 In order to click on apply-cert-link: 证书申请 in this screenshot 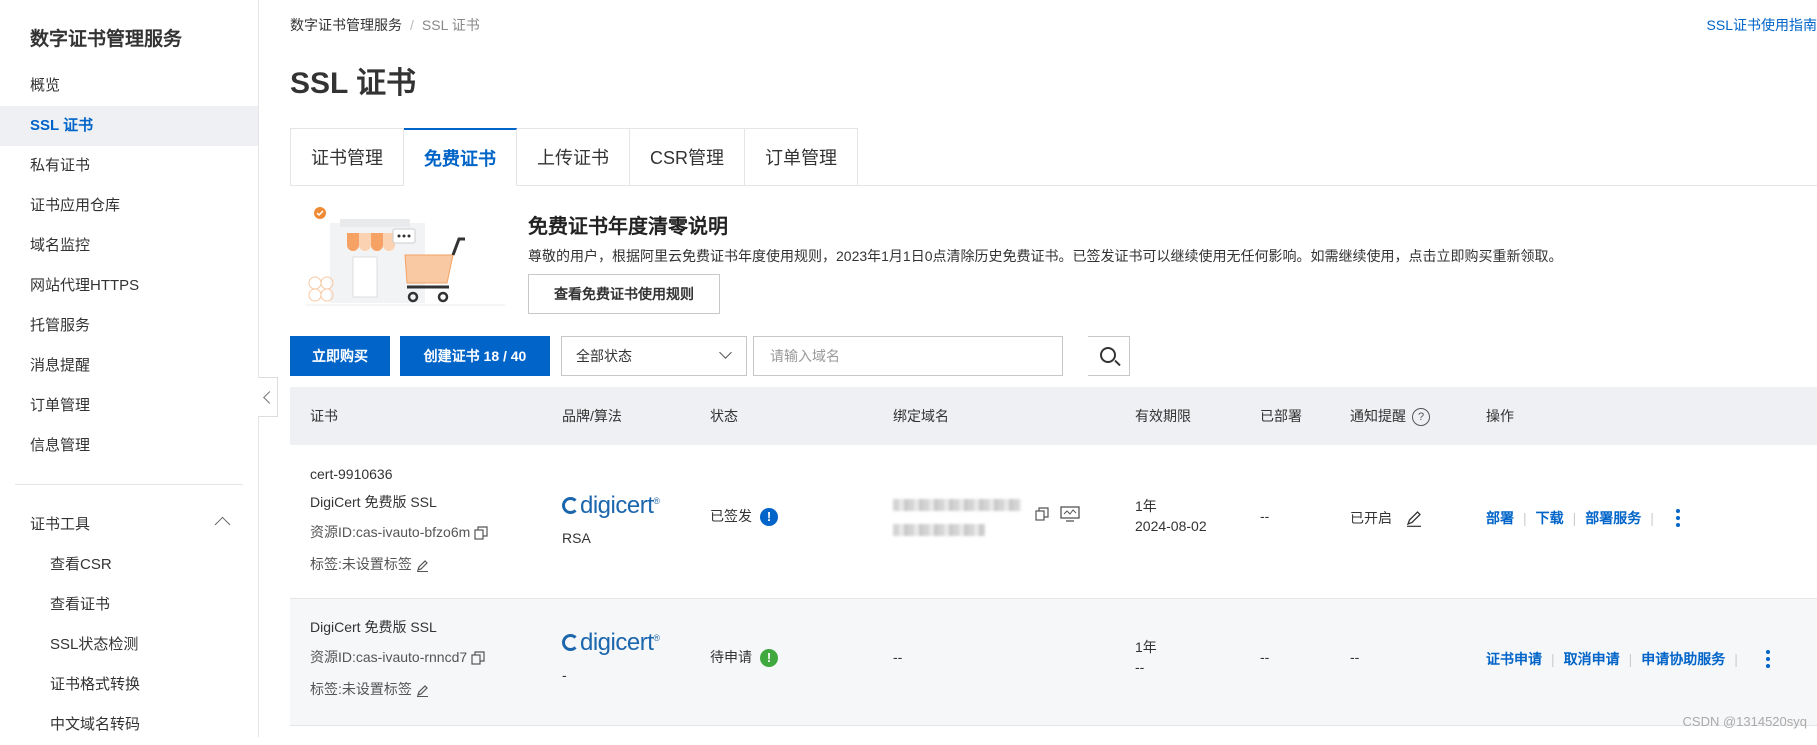, I will do `click(1514, 659)`.